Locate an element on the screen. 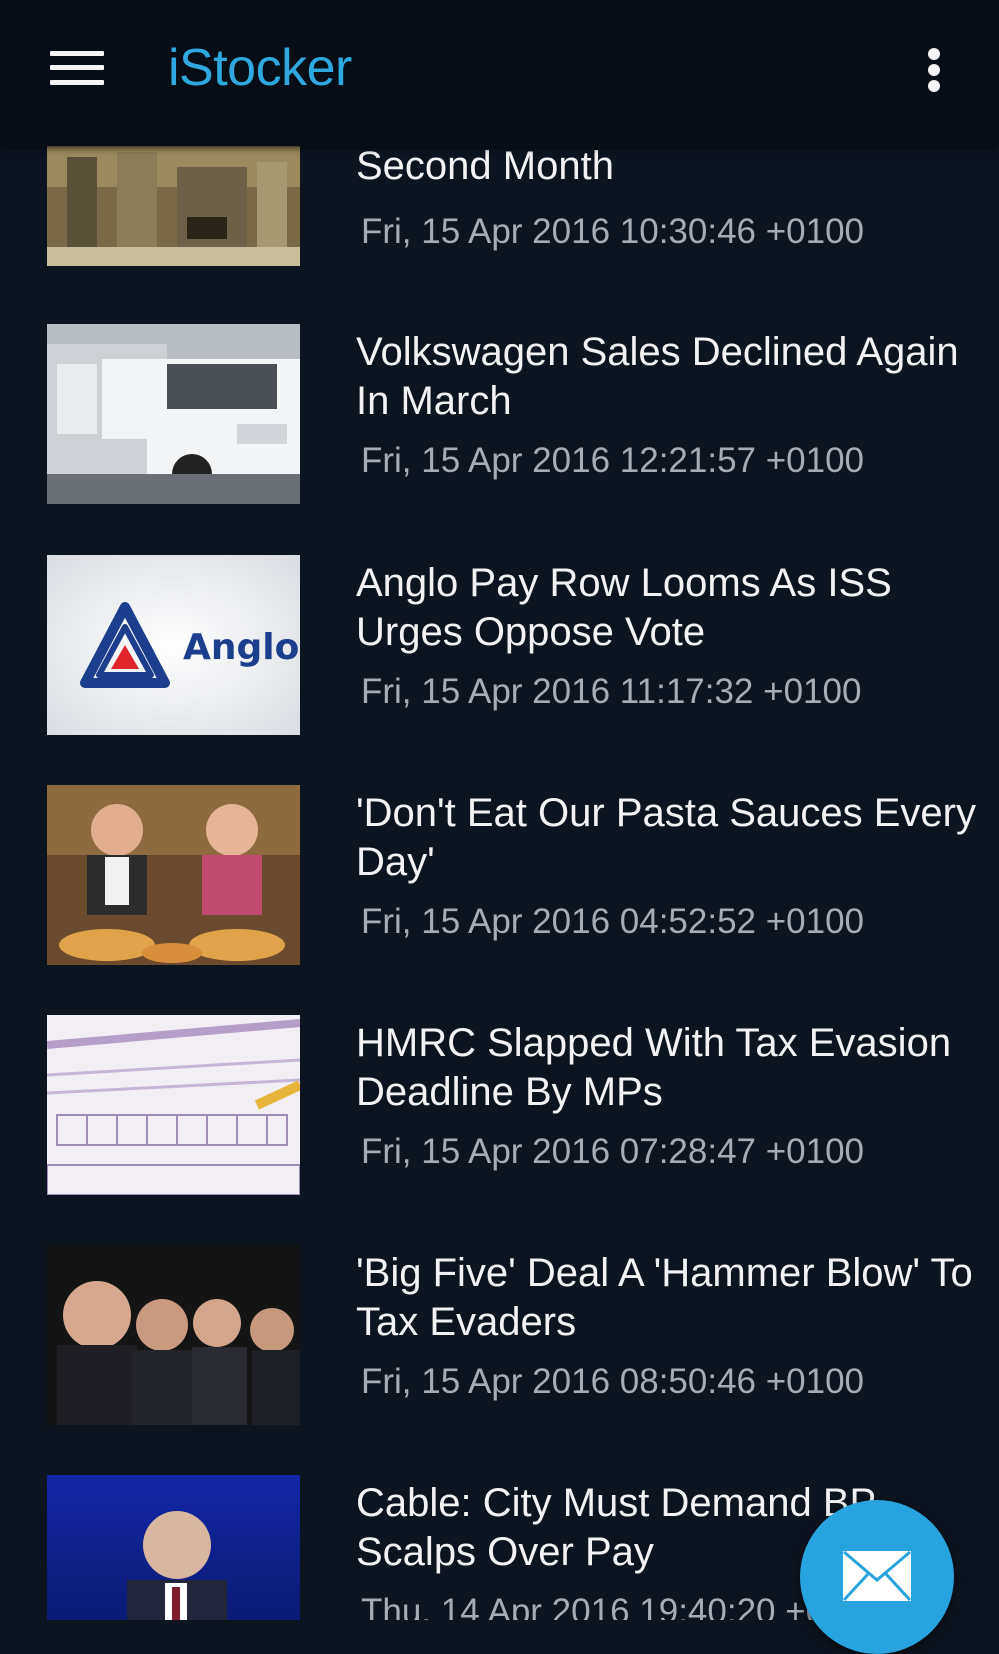 This screenshot has height=1654, width=999. compose-fab-button is located at coordinates (877, 1577).